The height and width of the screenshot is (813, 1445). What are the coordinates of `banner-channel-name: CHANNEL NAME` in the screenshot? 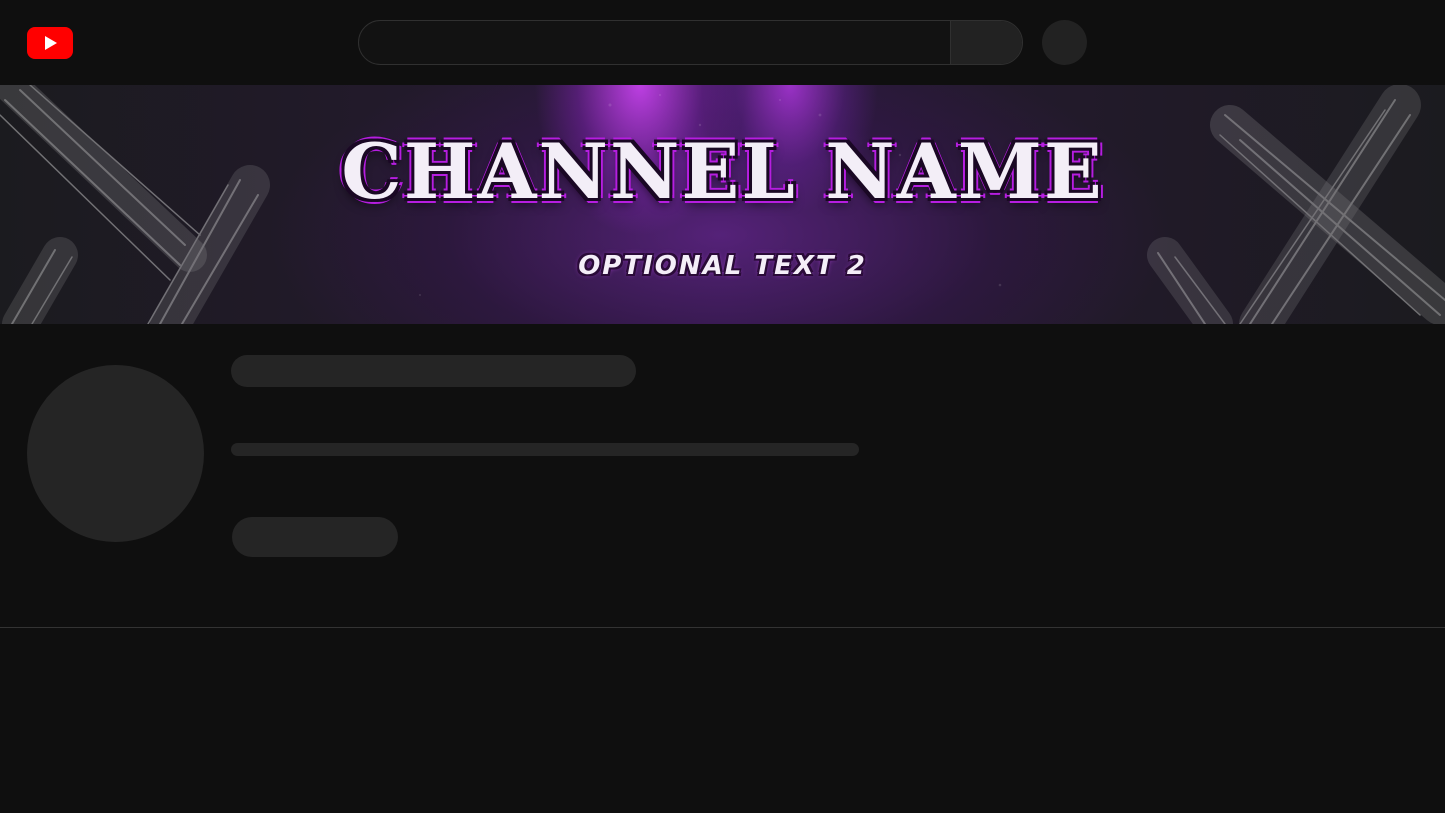 It's located at (722, 171).